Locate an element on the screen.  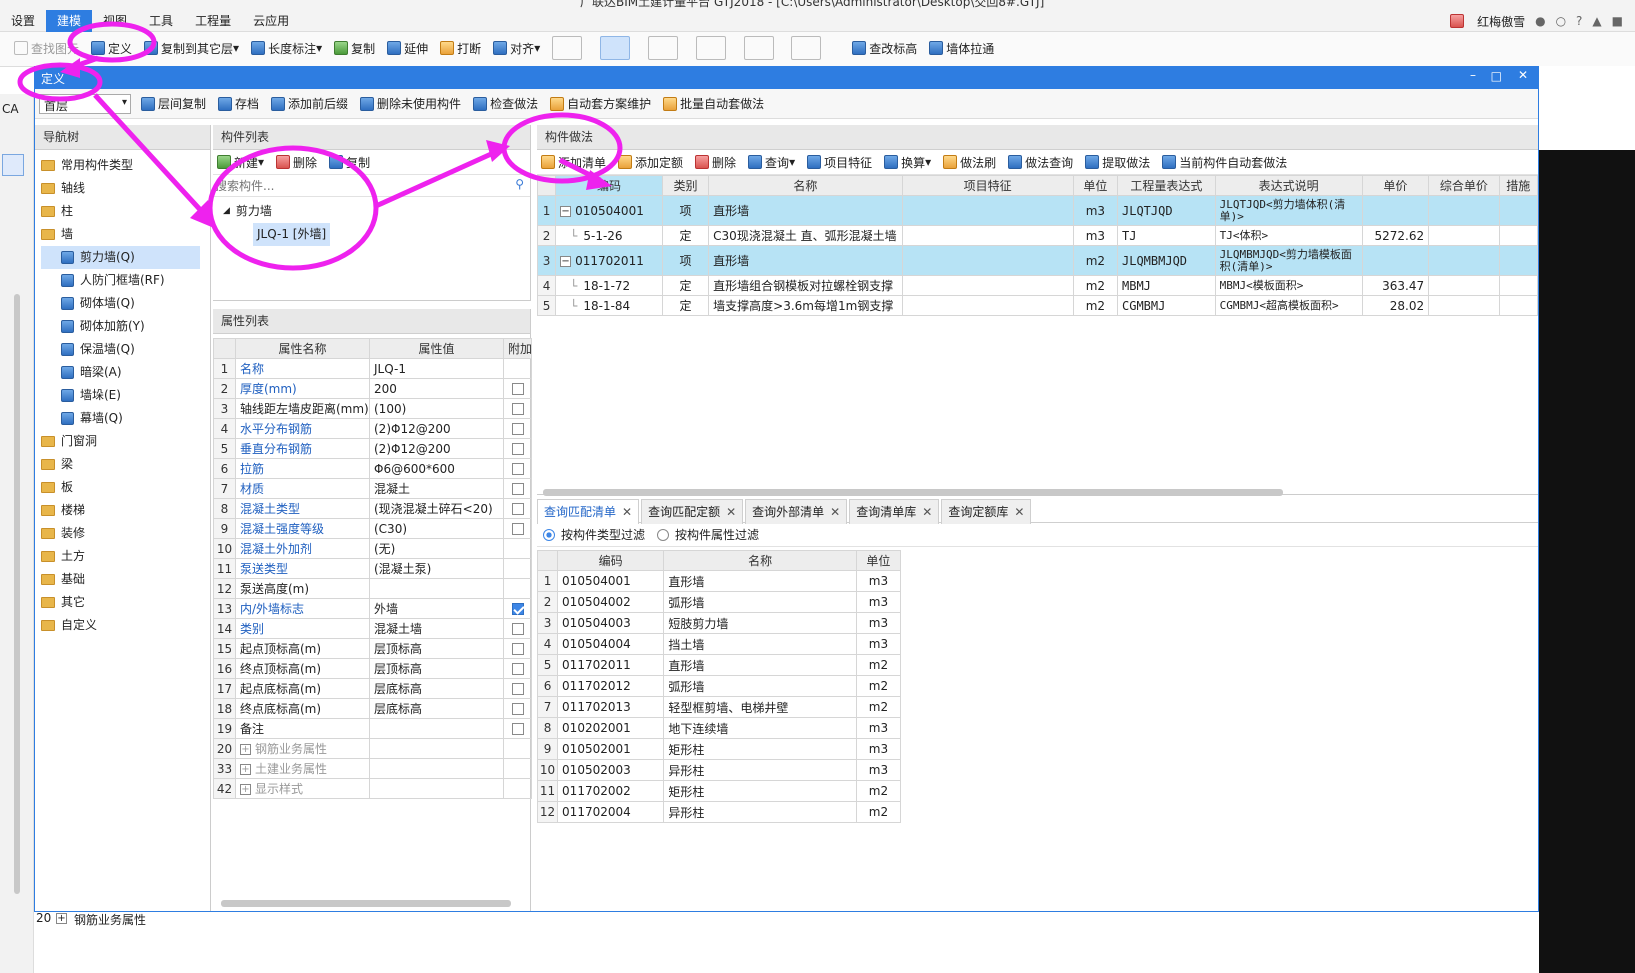
property-value: 混凝土墙 is located at coordinates (436, 628).